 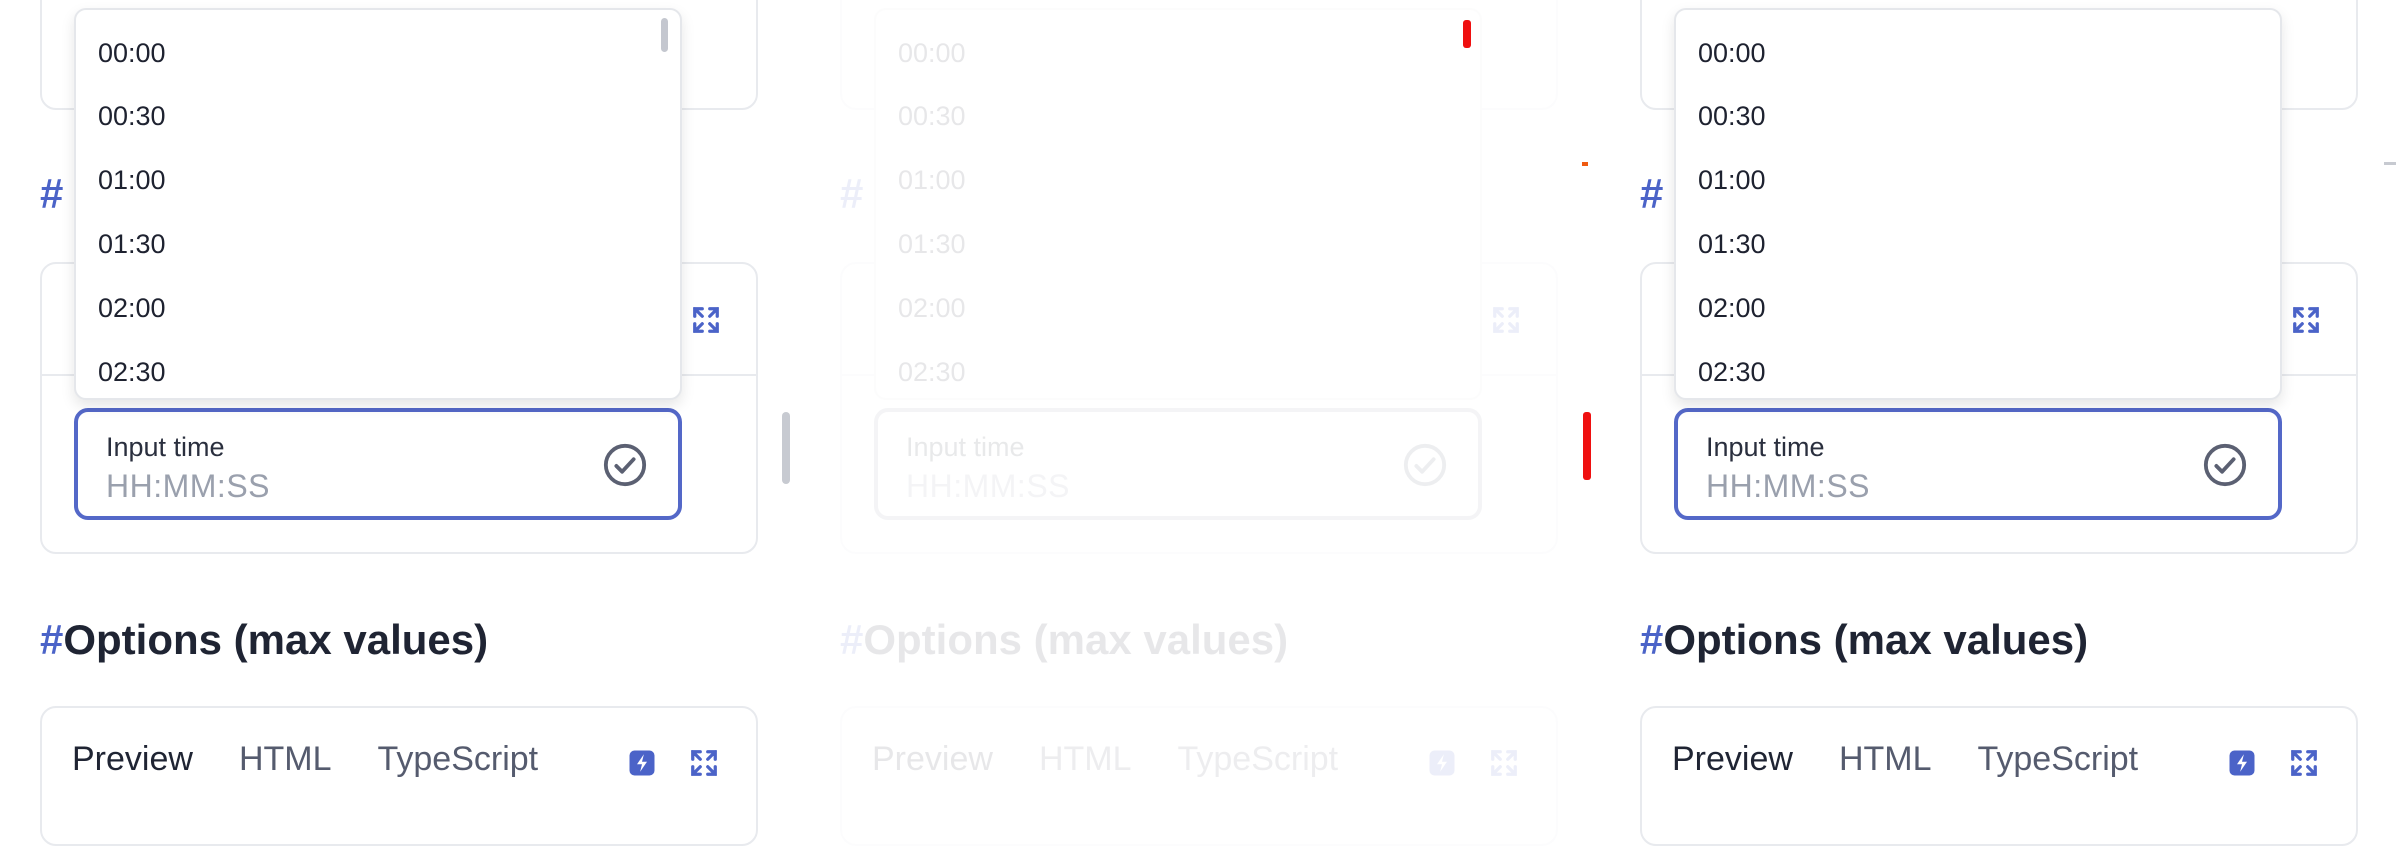 I want to click on resize-grip, so click(x=786, y=448).